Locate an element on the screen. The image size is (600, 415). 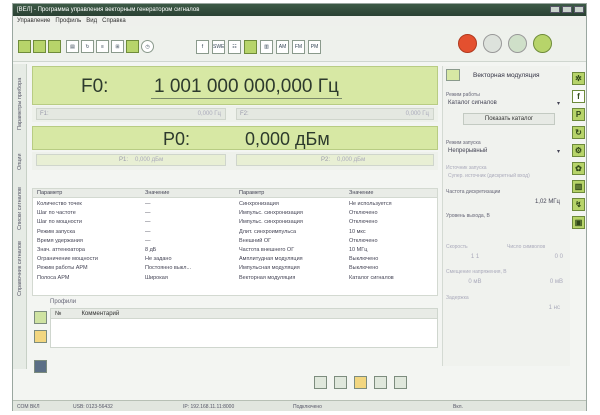
tool-edit-icon is located at coordinates (340, 382).